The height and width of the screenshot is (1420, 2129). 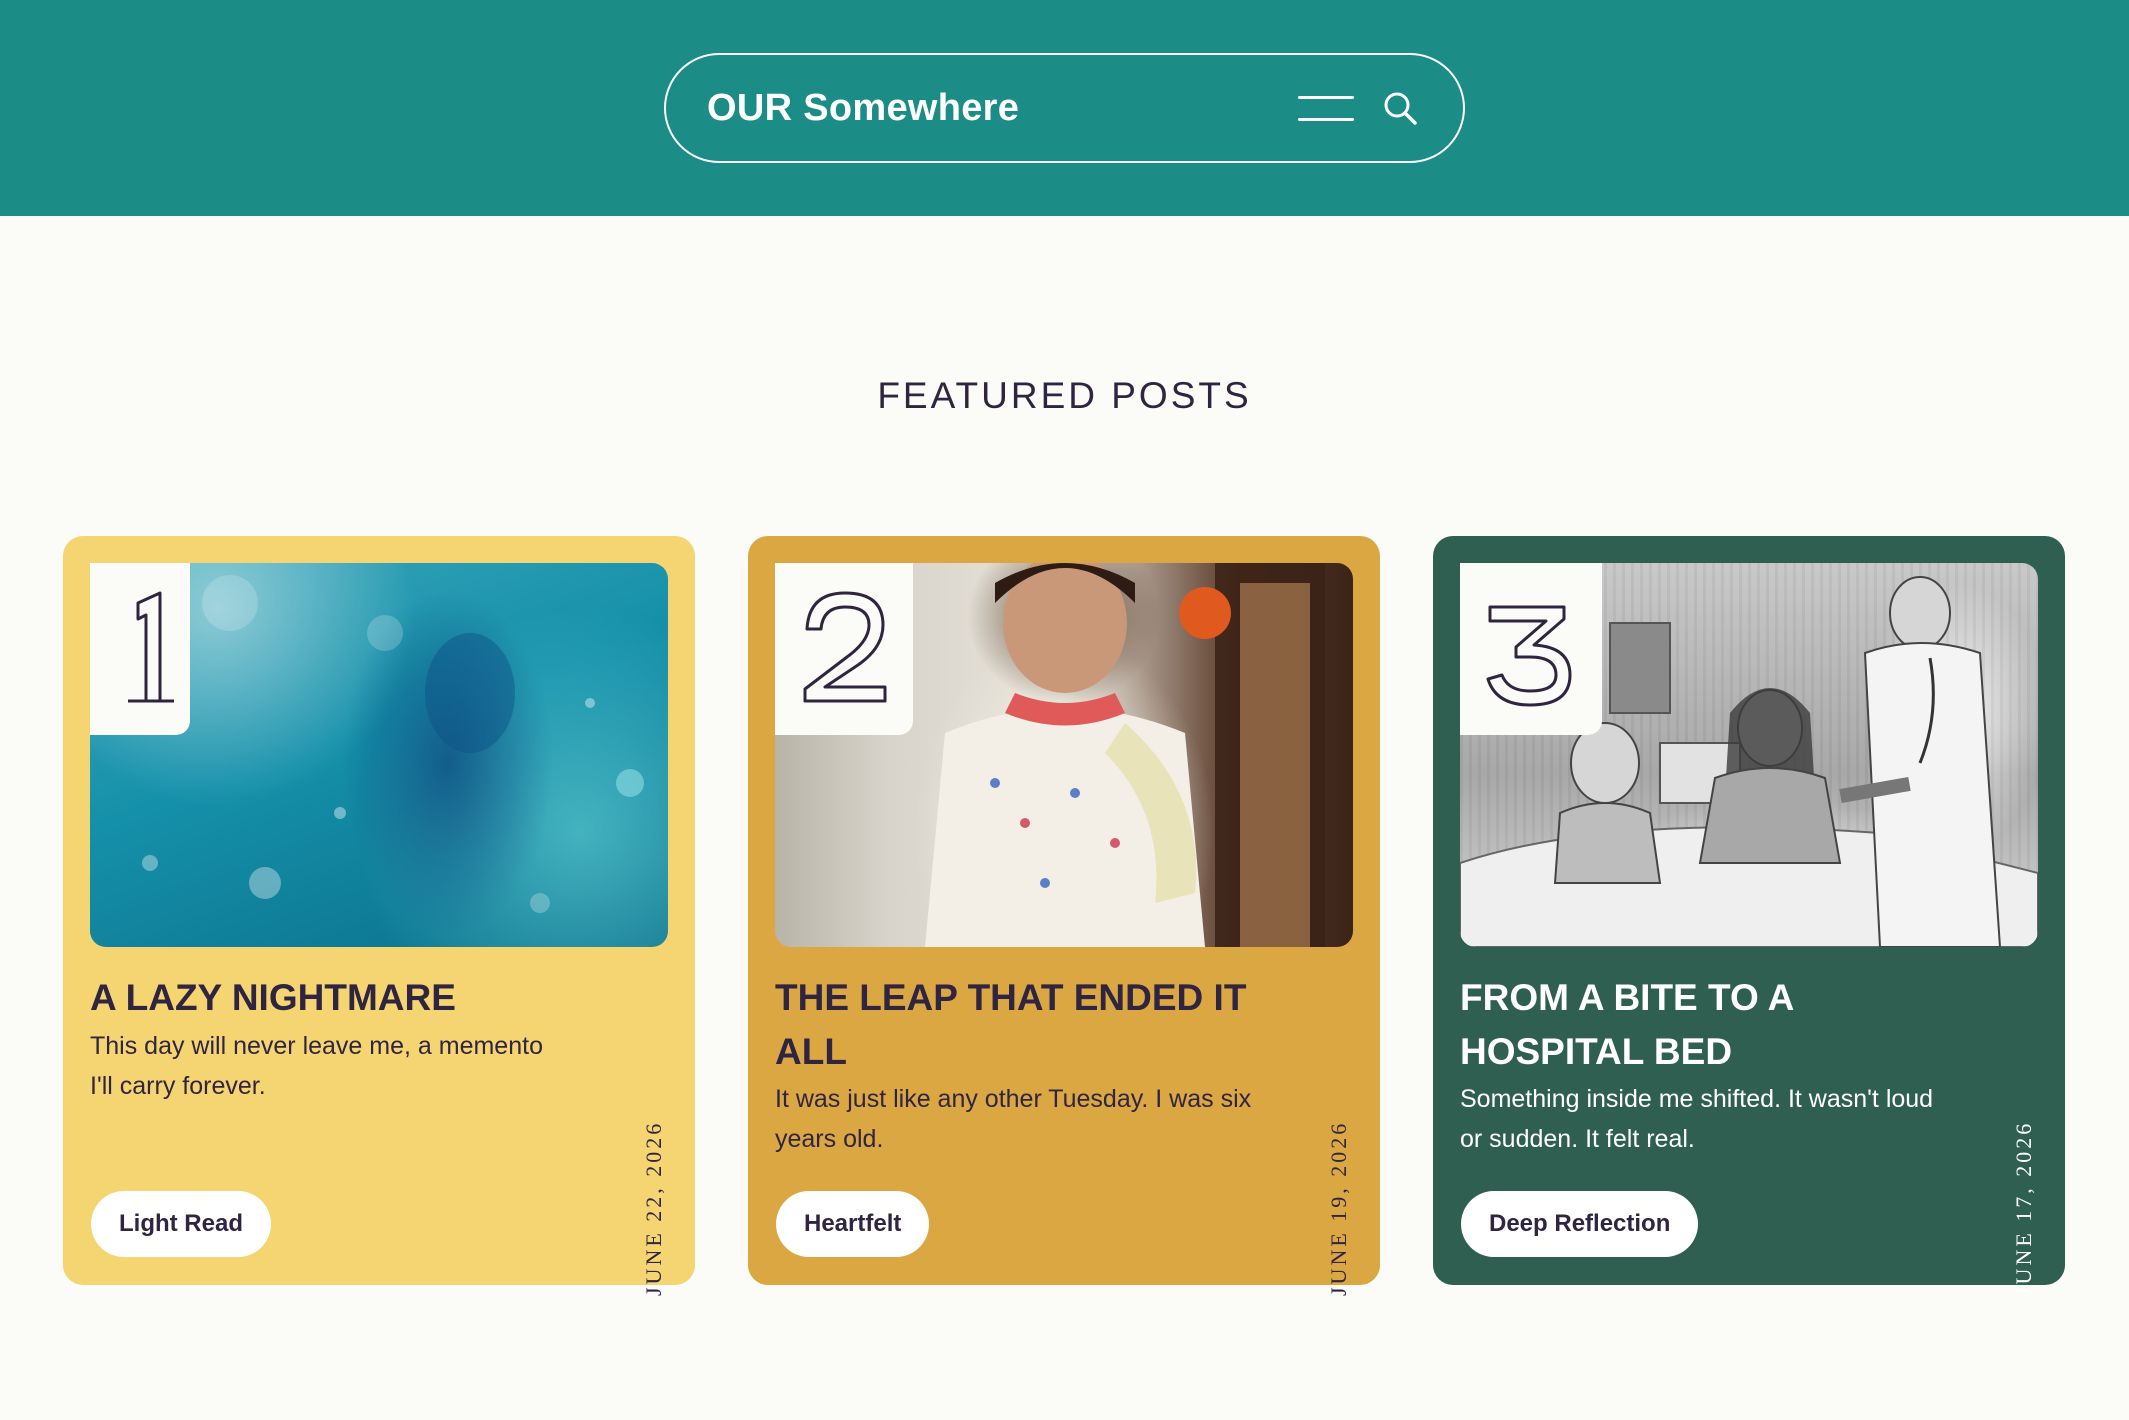 I want to click on post-date: JUNE 22, 2026, so click(x=653, y=1208).